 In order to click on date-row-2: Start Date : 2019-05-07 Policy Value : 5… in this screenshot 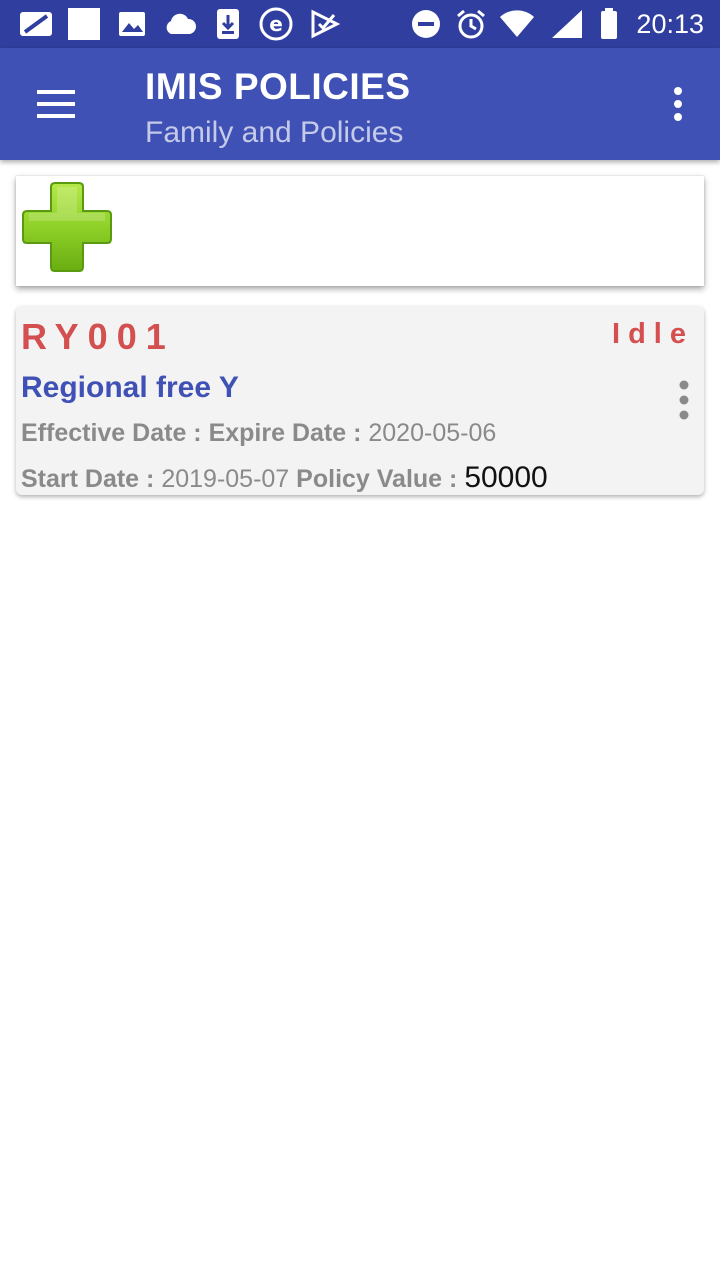, I will do `click(284, 478)`.